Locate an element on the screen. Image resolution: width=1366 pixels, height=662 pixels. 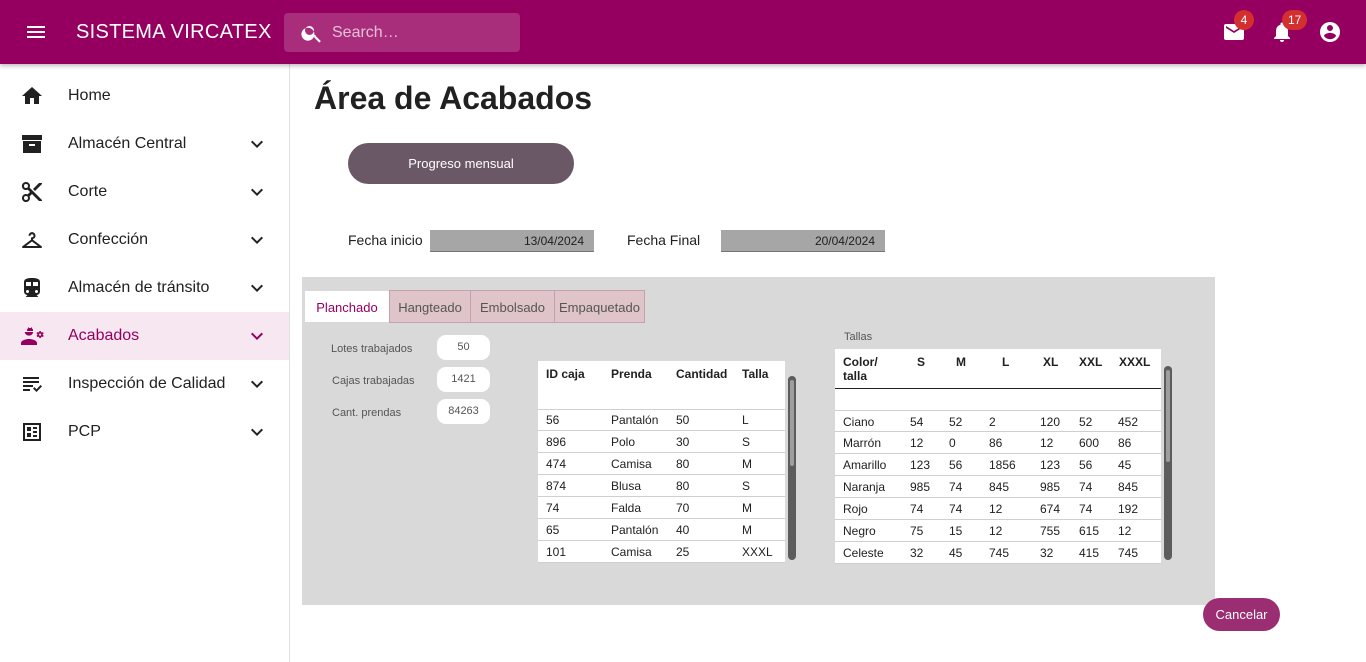
table-row: 474 Camisa 80 M is located at coordinates (661, 464).